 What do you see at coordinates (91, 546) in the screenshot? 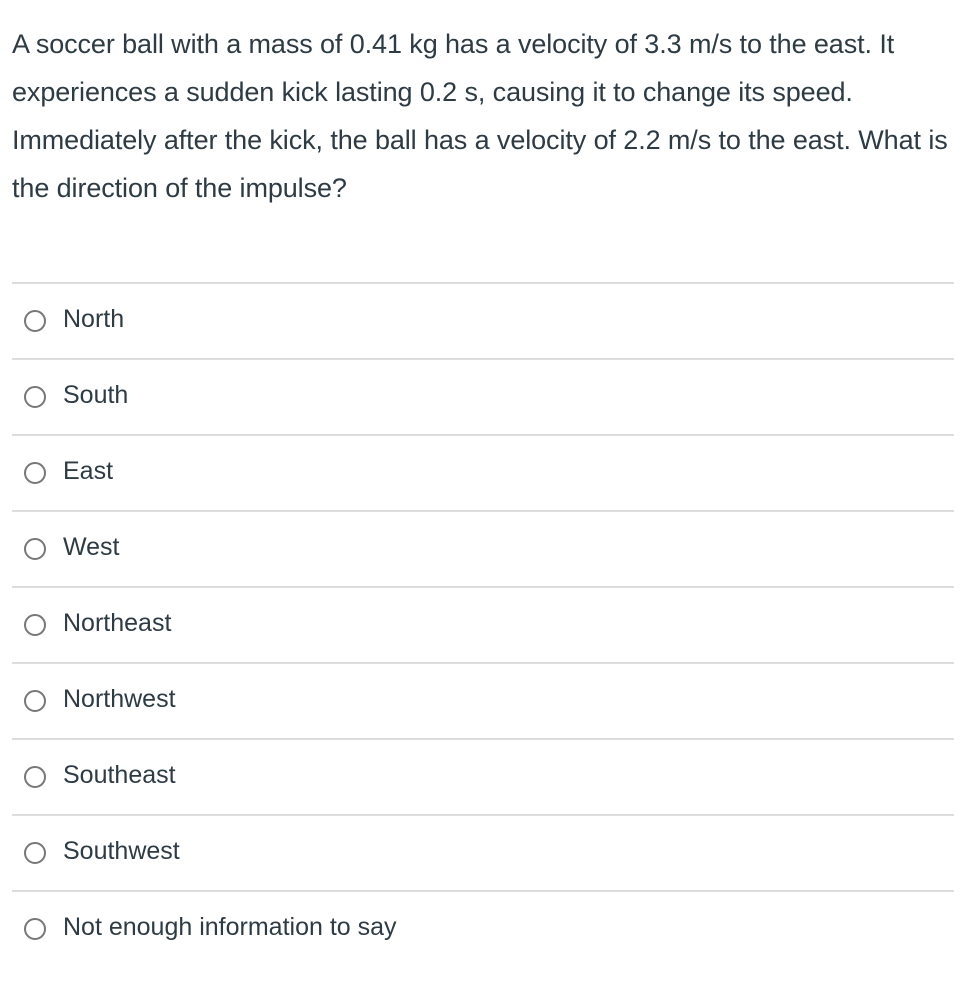
I see `answer-label: West` at bounding box center [91, 546].